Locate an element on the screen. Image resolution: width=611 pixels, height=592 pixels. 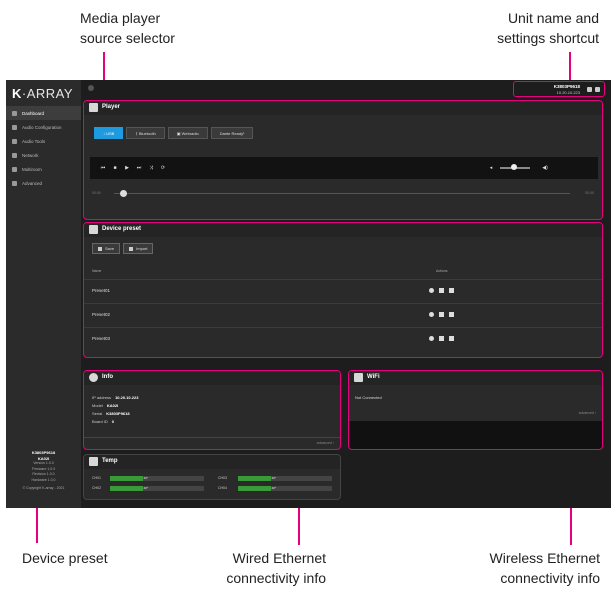
annotation-media-player: Media player source selector is located at coordinates (127, 28).